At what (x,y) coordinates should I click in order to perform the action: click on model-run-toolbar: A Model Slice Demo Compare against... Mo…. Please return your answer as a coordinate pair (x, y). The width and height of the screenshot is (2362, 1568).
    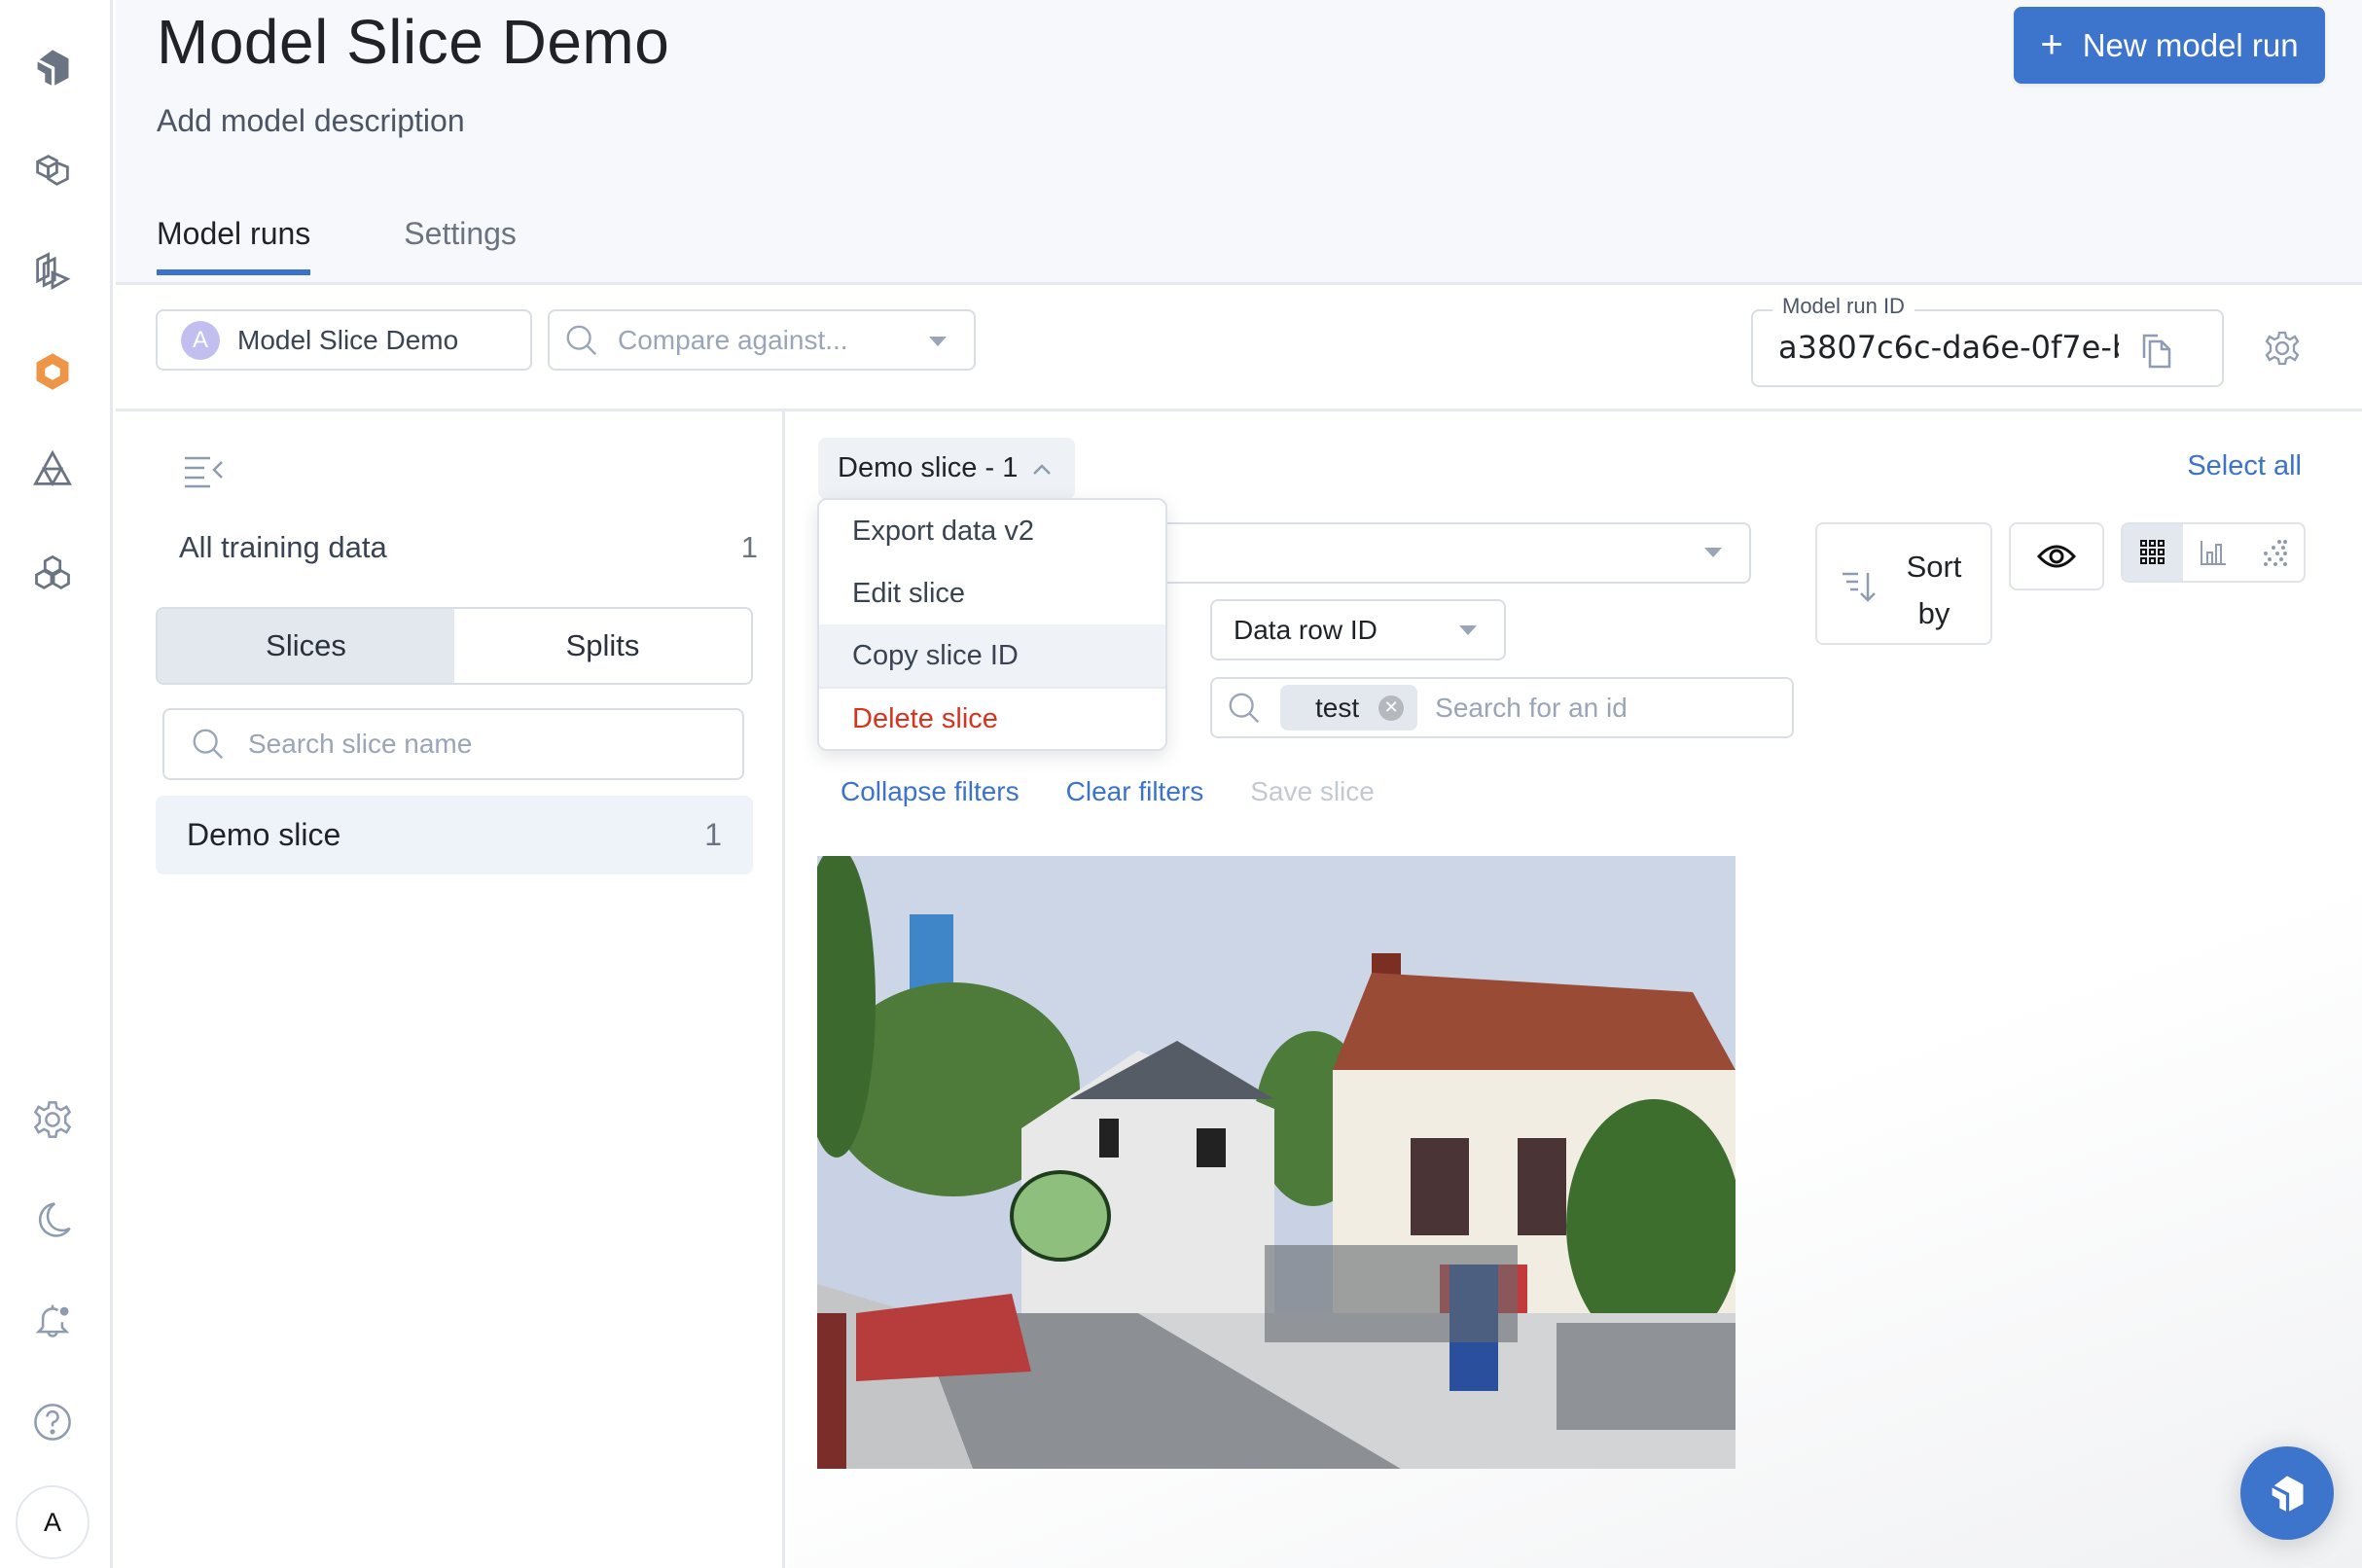
    Looking at the image, I should click on (1239, 348).